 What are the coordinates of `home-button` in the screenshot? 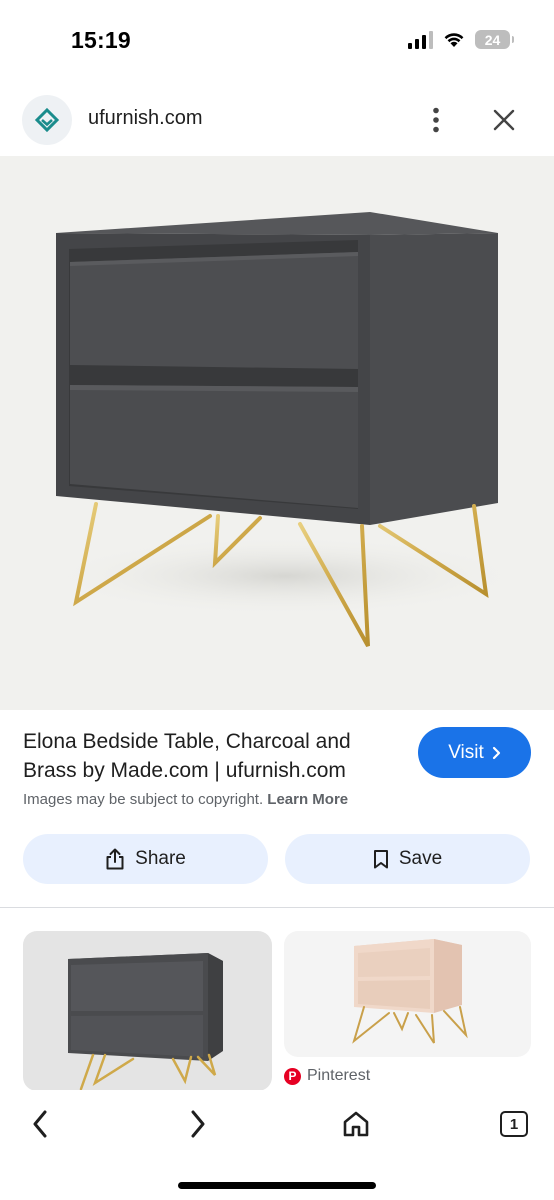 It's located at (356, 1124).